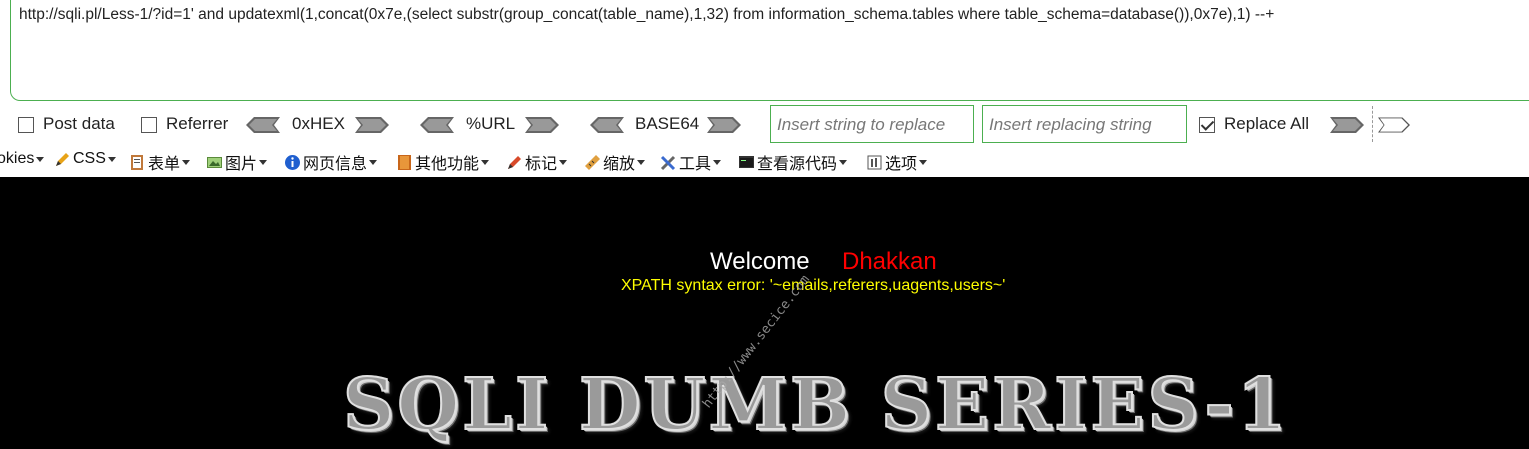 The width and height of the screenshot is (1529, 449). What do you see at coordinates (79, 124) in the screenshot?
I see `post-data-label: Post data` at bounding box center [79, 124].